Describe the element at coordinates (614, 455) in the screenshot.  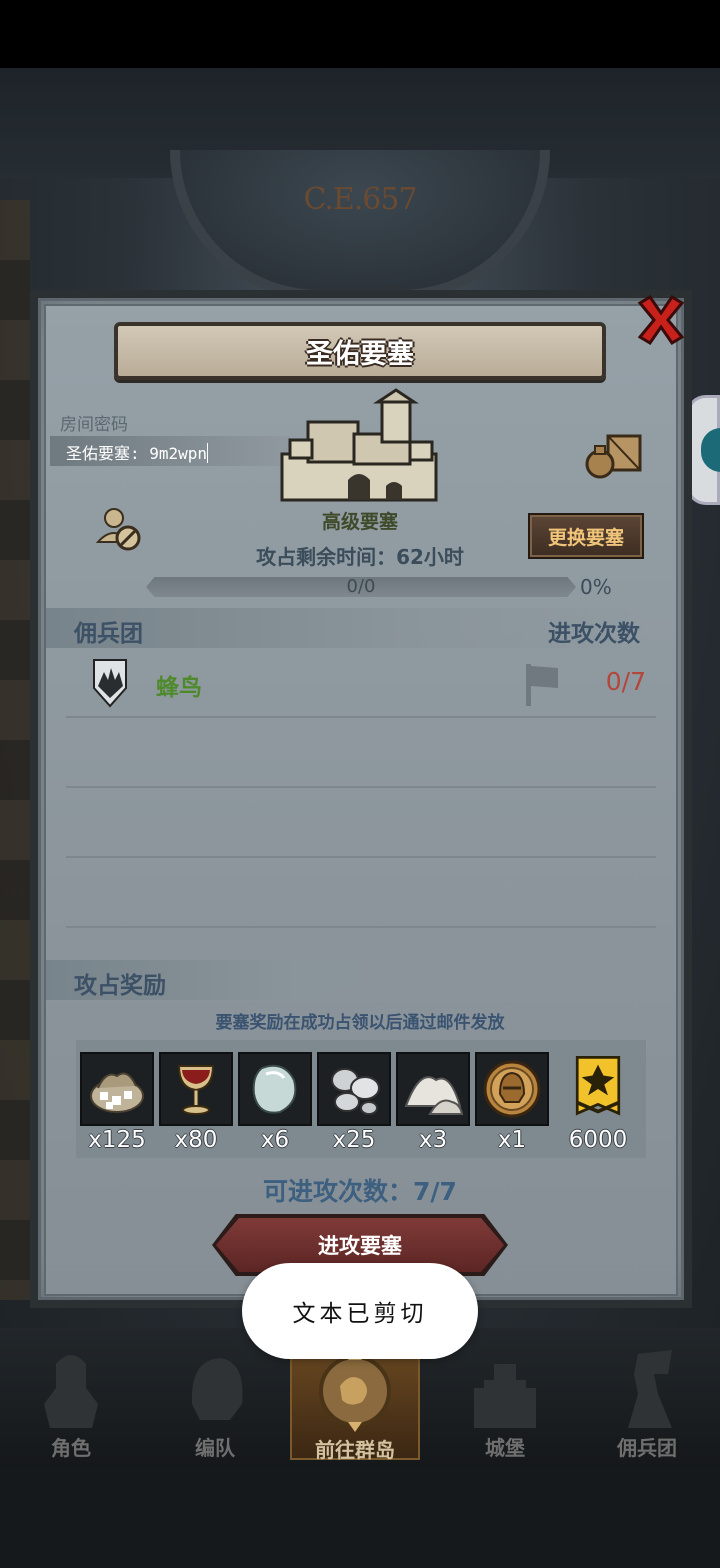
I see `supply-bag-icon` at that location.